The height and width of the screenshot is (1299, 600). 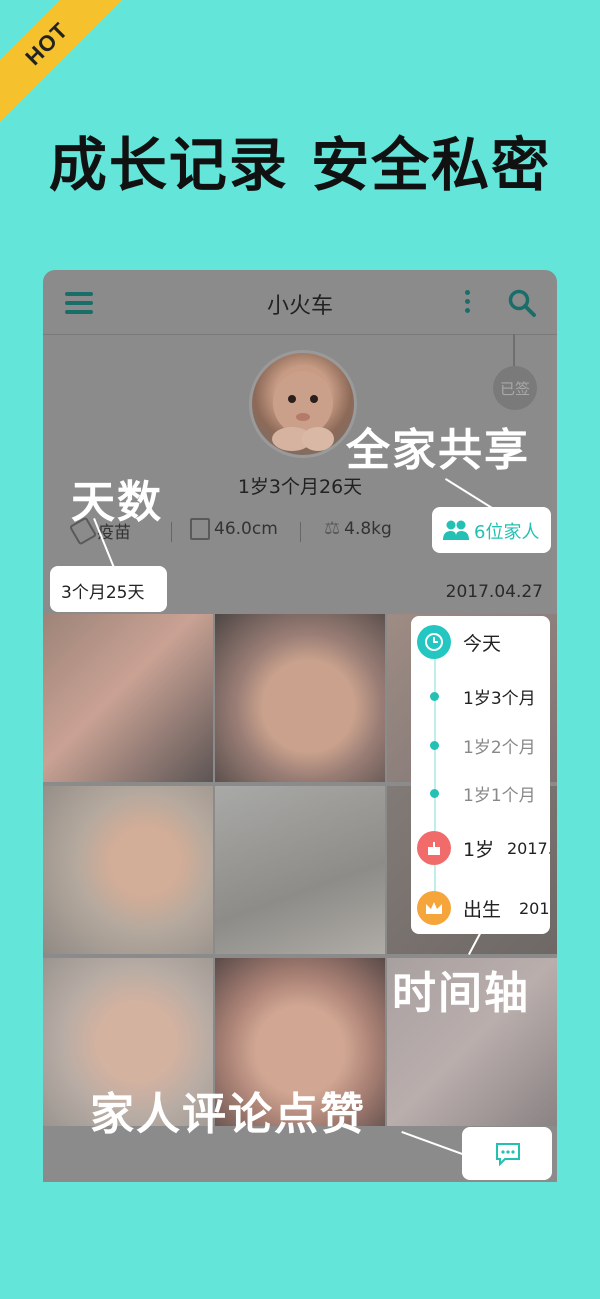 I want to click on stat-label: 46.0cm, so click(x=246, y=529).